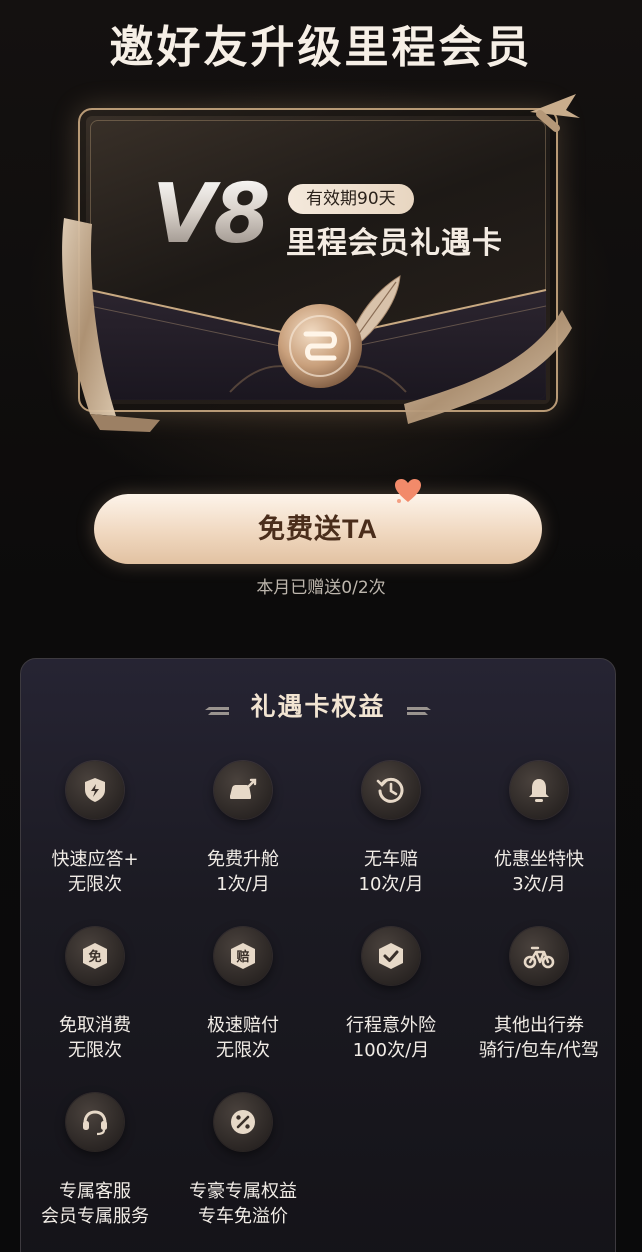 Image resolution: width=642 pixels, height=1252 pixels. Describe the element at coordinates (539, 1050) in the screenshot. I see `benefit-detail: 骑行/包车/代驾` at that location.